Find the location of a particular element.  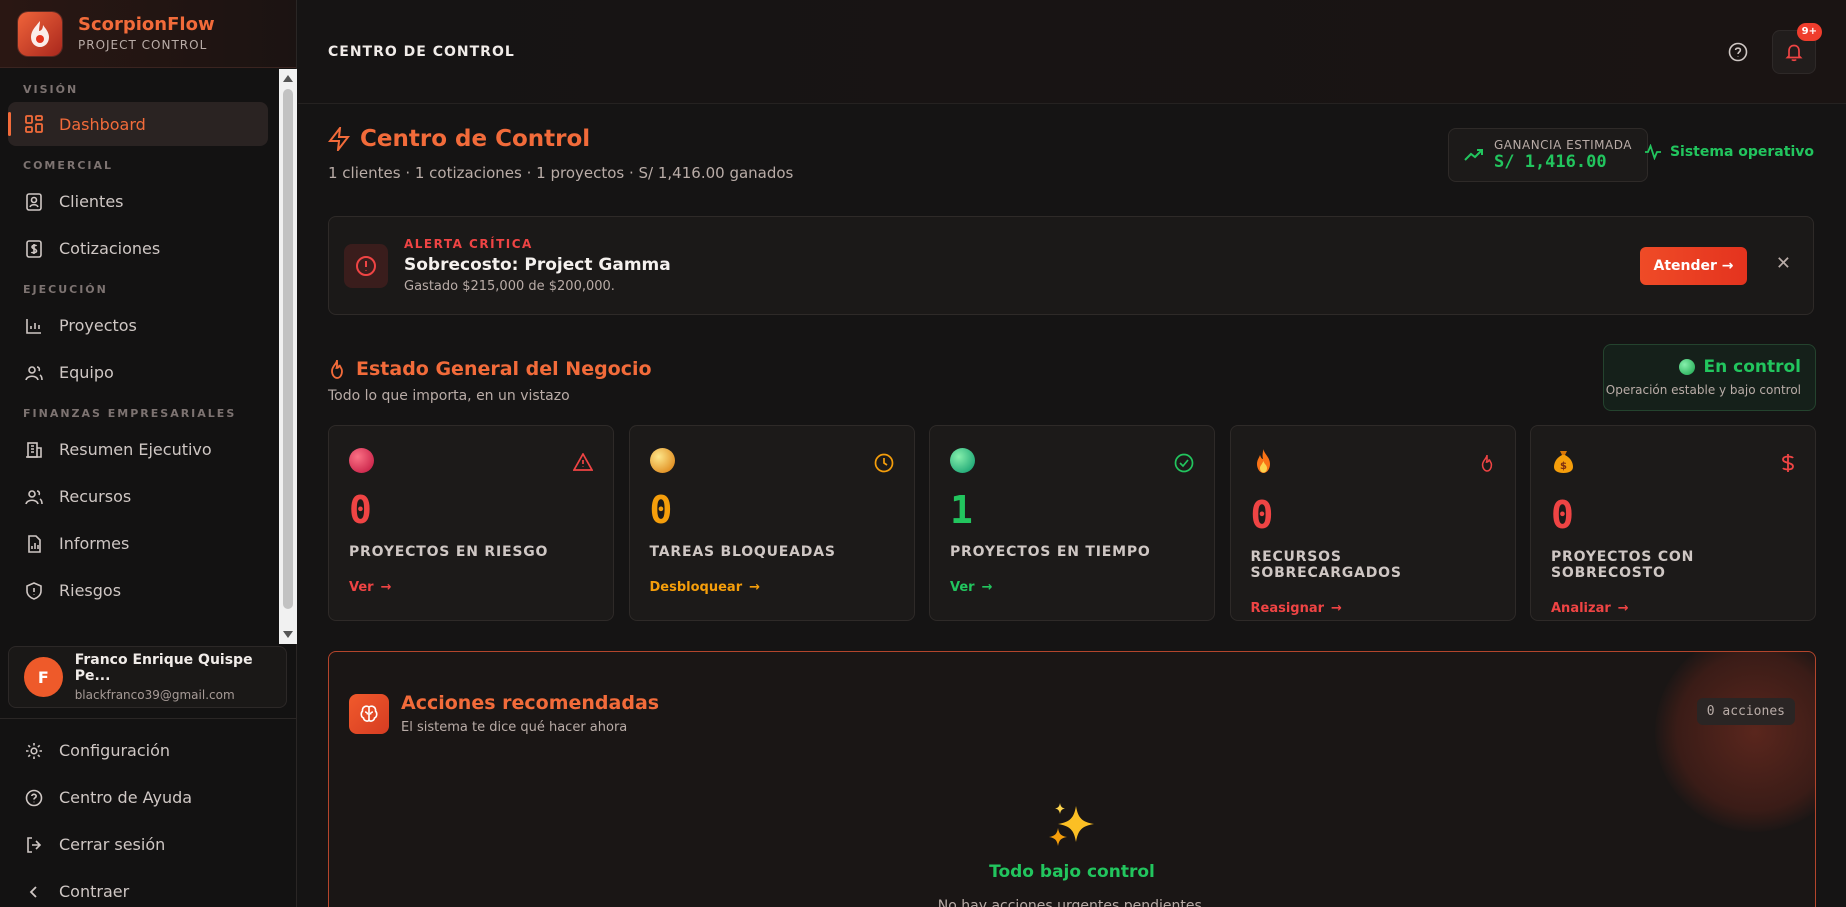

kpi-label: PROYECTOS EN TIEMPO is located at coordinates (1050, 552).